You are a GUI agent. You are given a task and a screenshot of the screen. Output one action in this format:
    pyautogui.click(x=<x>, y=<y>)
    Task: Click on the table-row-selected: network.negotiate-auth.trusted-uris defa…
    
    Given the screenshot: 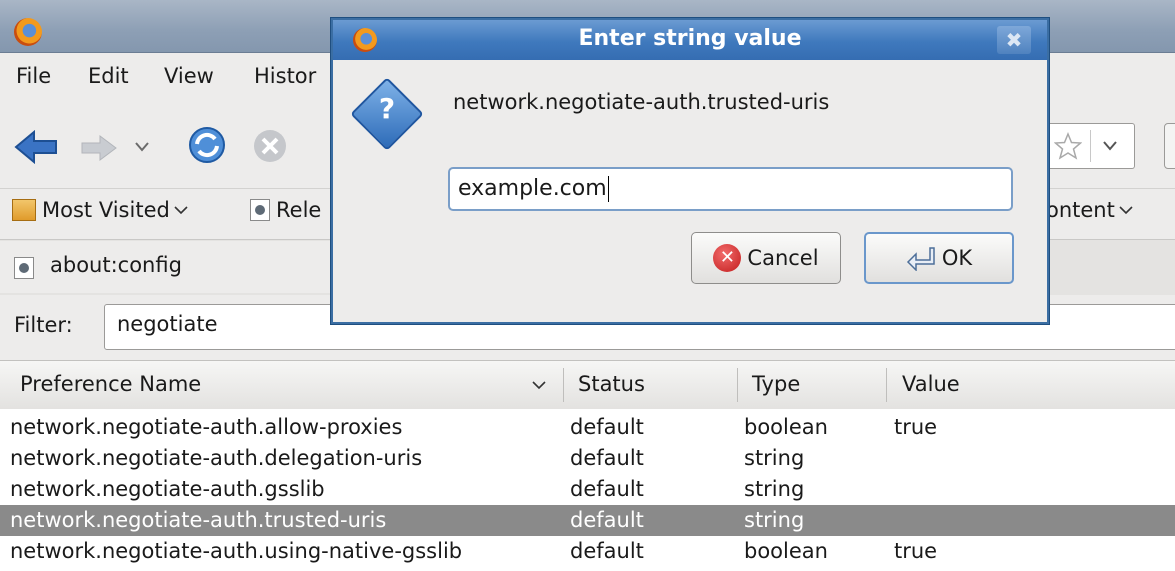 What is the action you would take?
    pyautogui.click(x=587, y=520)
    